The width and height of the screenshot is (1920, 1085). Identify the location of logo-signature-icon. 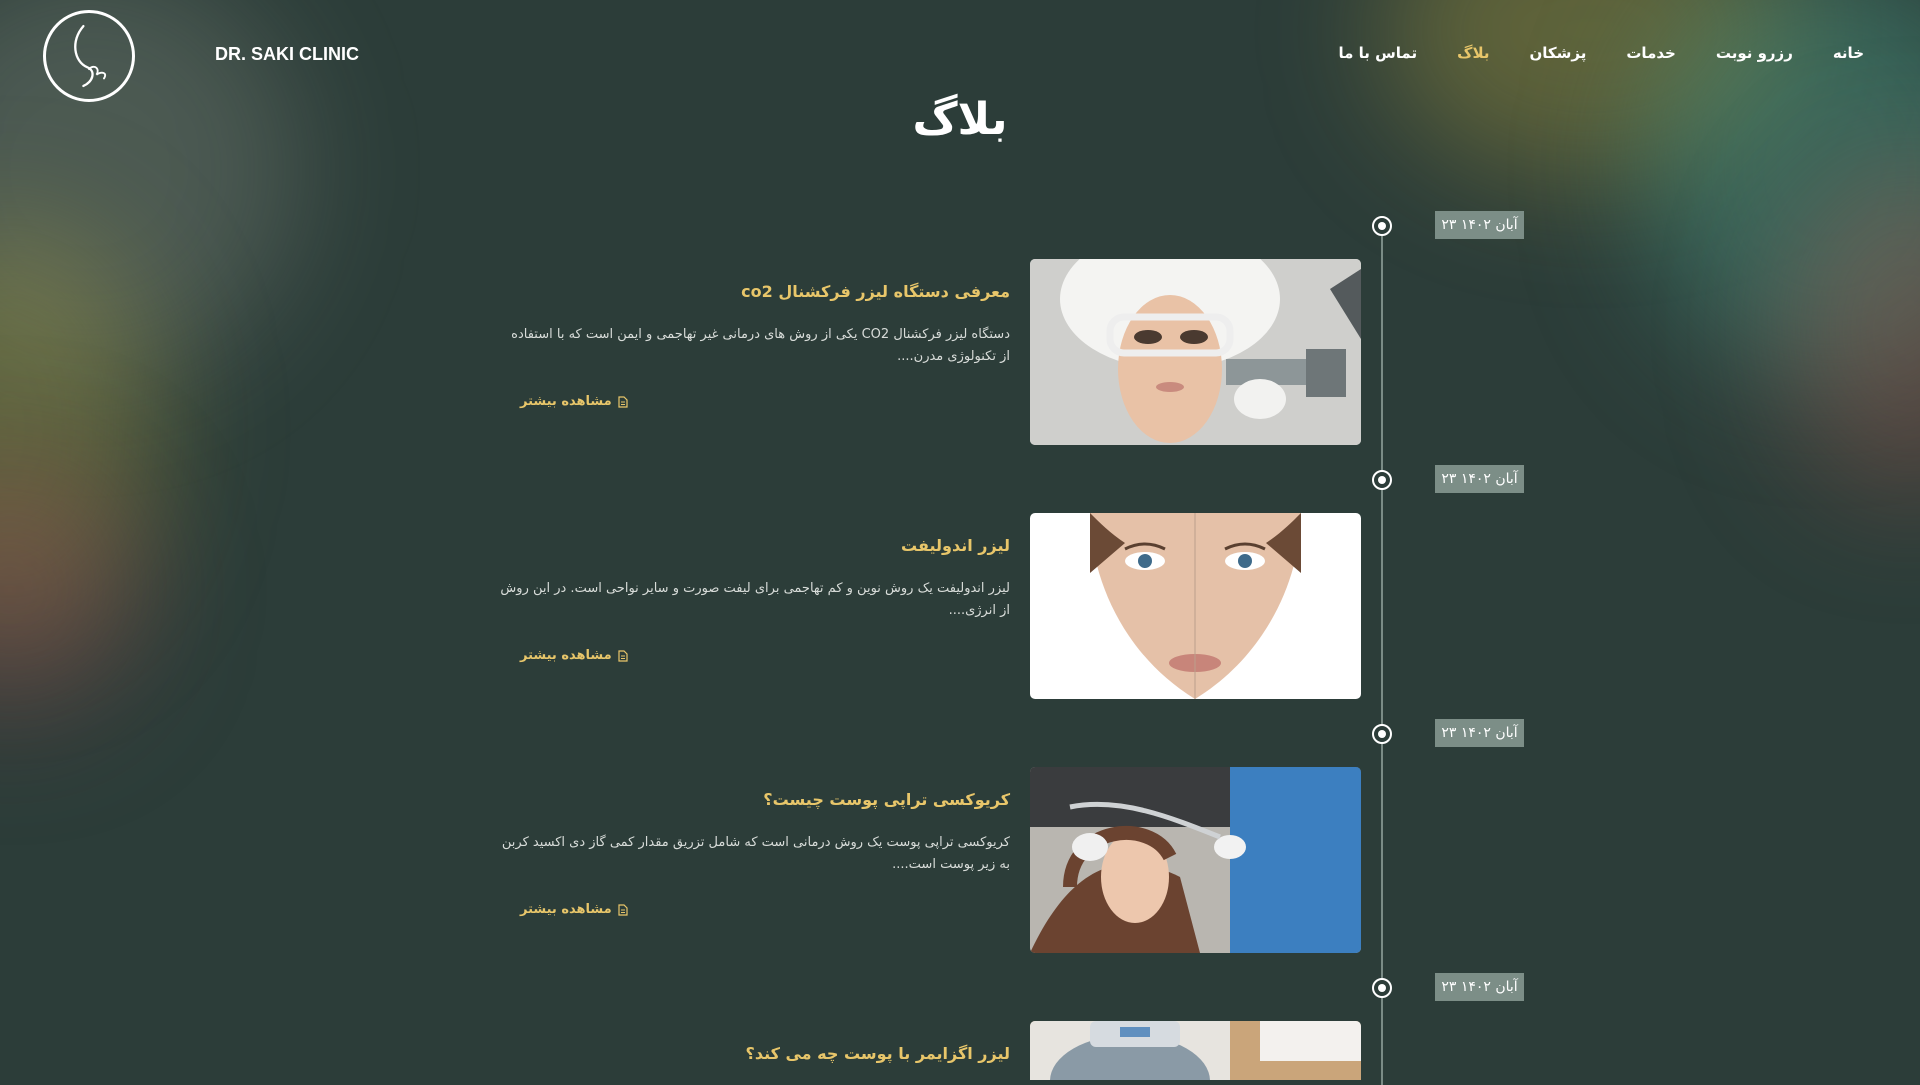
(90, 56).